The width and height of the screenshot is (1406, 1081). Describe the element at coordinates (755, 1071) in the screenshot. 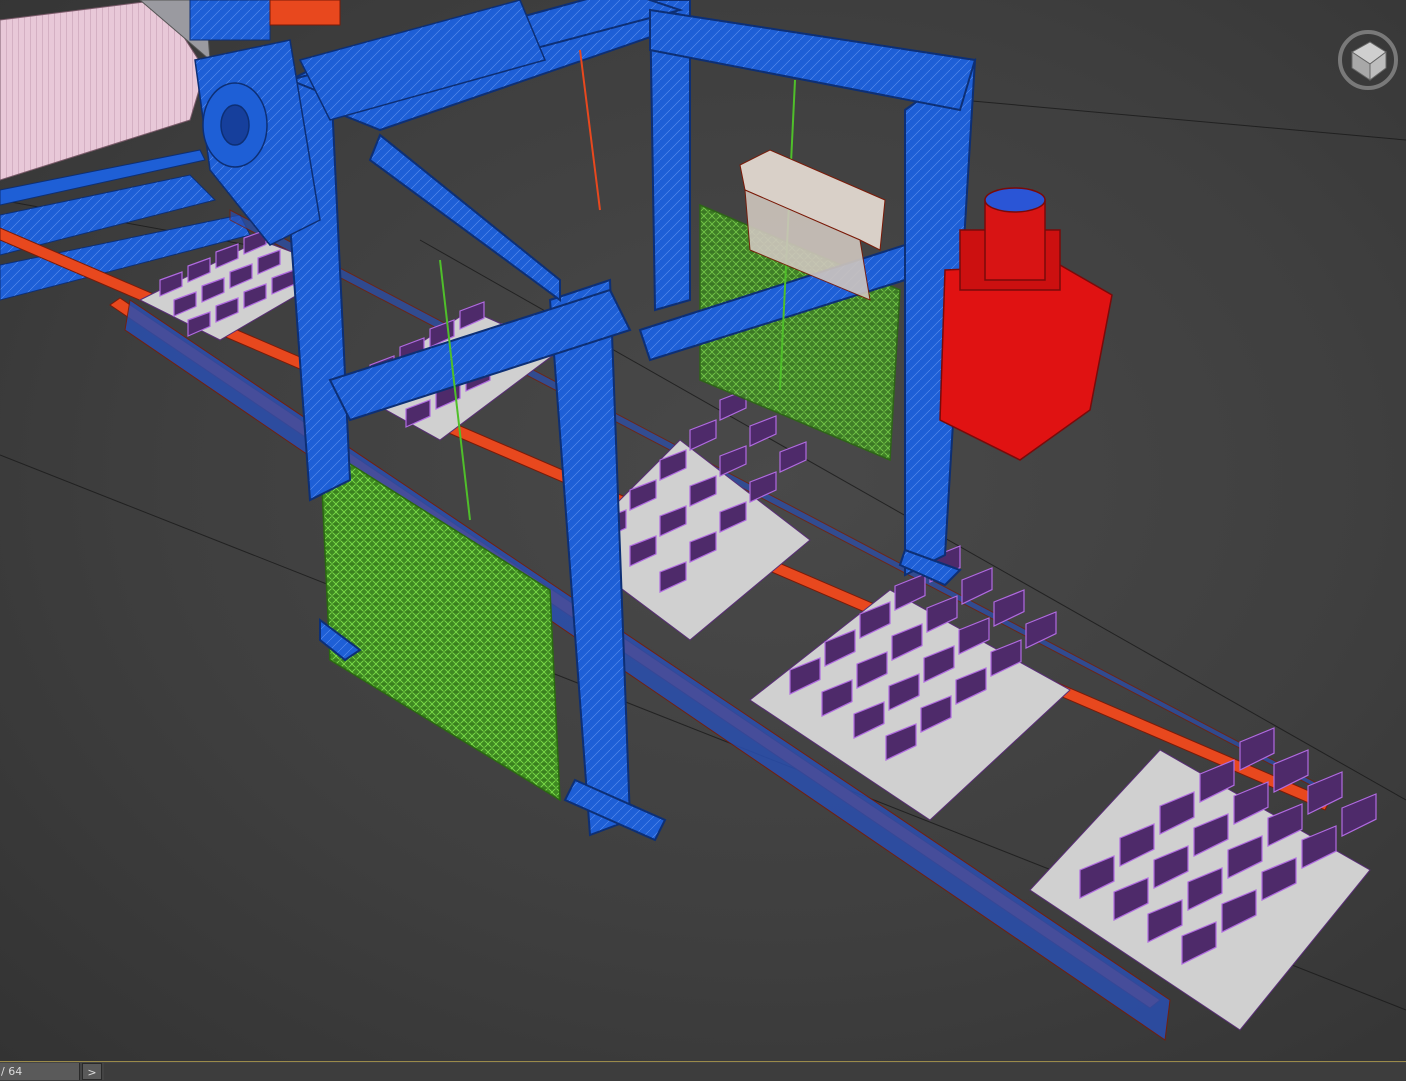

I see `timeline-track` at that location.